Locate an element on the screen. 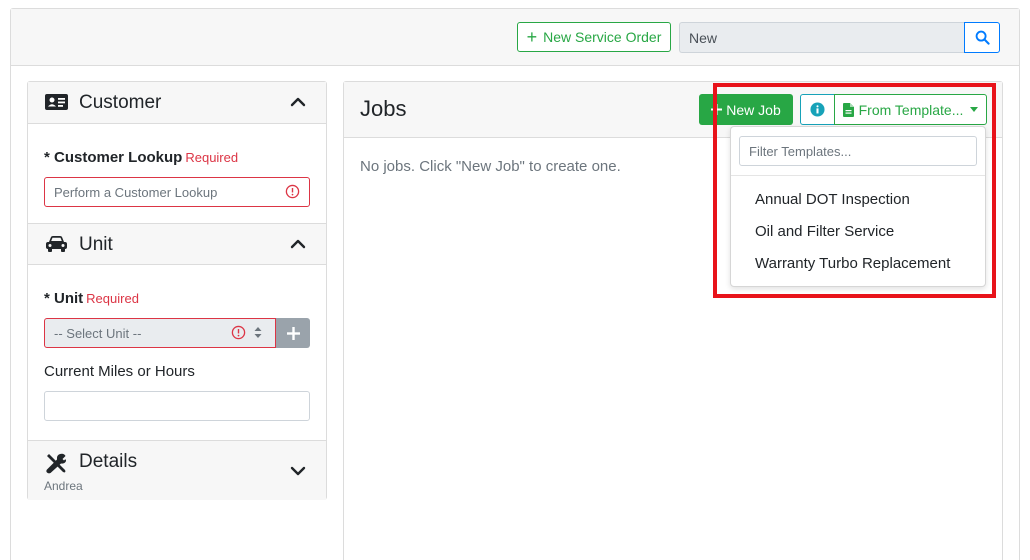  miles-hours-label: Current Miles or Hours is located at coordinates (119, 371).